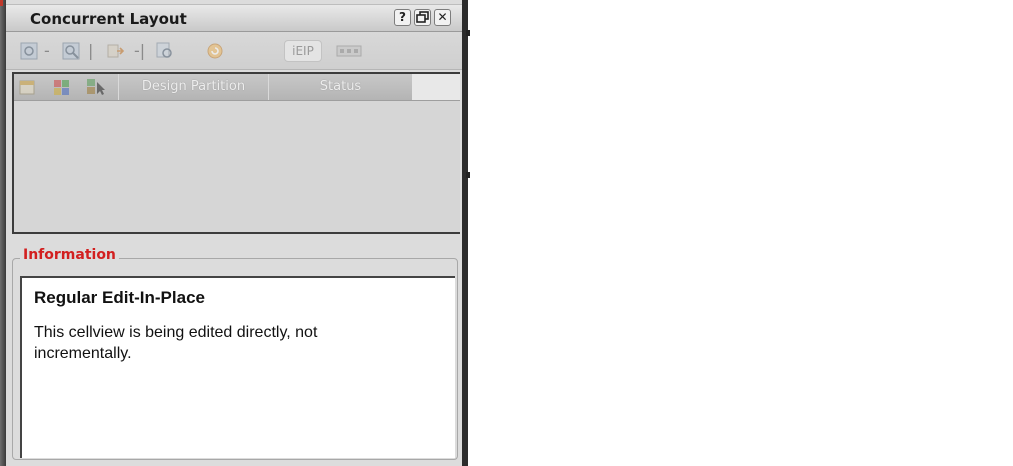 Image resolution: width=1013 pixels, height=466 pixels. I want to click on information-title: Regular Edit-In-Place, so click(119, 297).